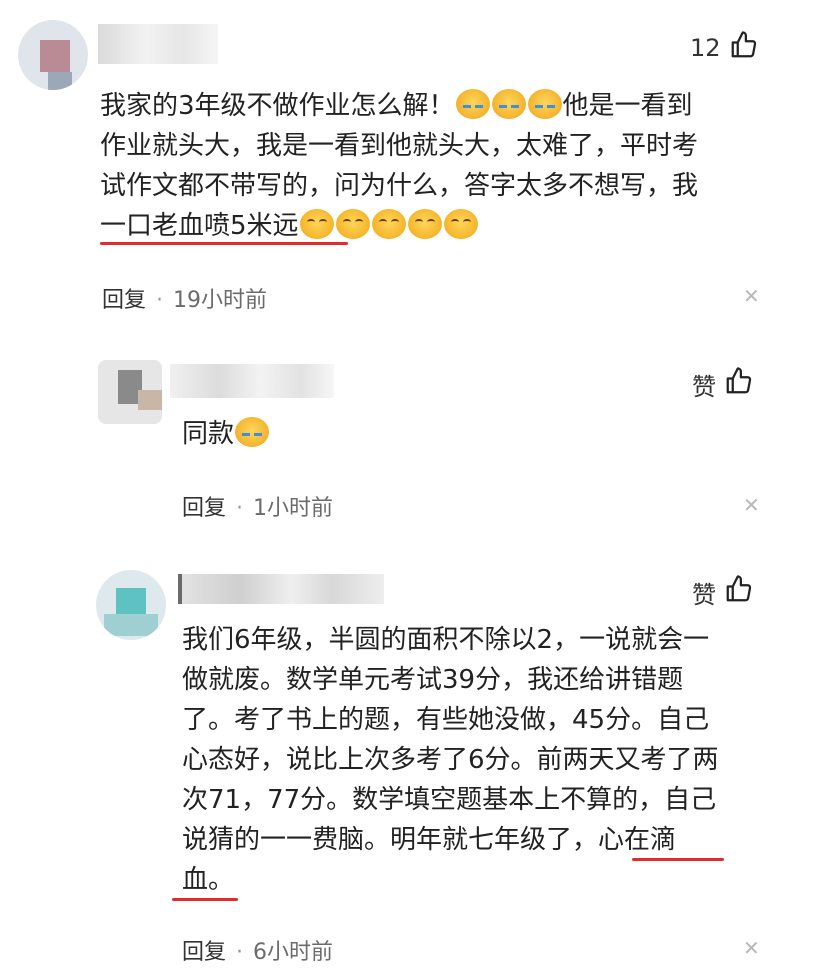 Image resolution: width=838 pixels, height=976 pixels. Describe the element at coordinates (446, 720) in the screenshot. I see `reply-text: 了。考了书上的题，有些她没做，45分。自己` at that location.